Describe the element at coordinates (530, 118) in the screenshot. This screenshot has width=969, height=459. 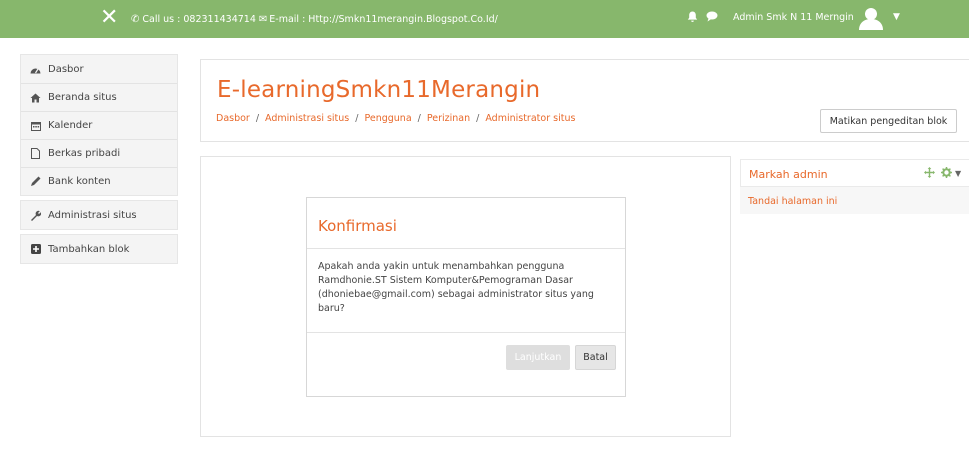
I see `breadcrumb-item-administrator-situs: Administrator situs` at that location.